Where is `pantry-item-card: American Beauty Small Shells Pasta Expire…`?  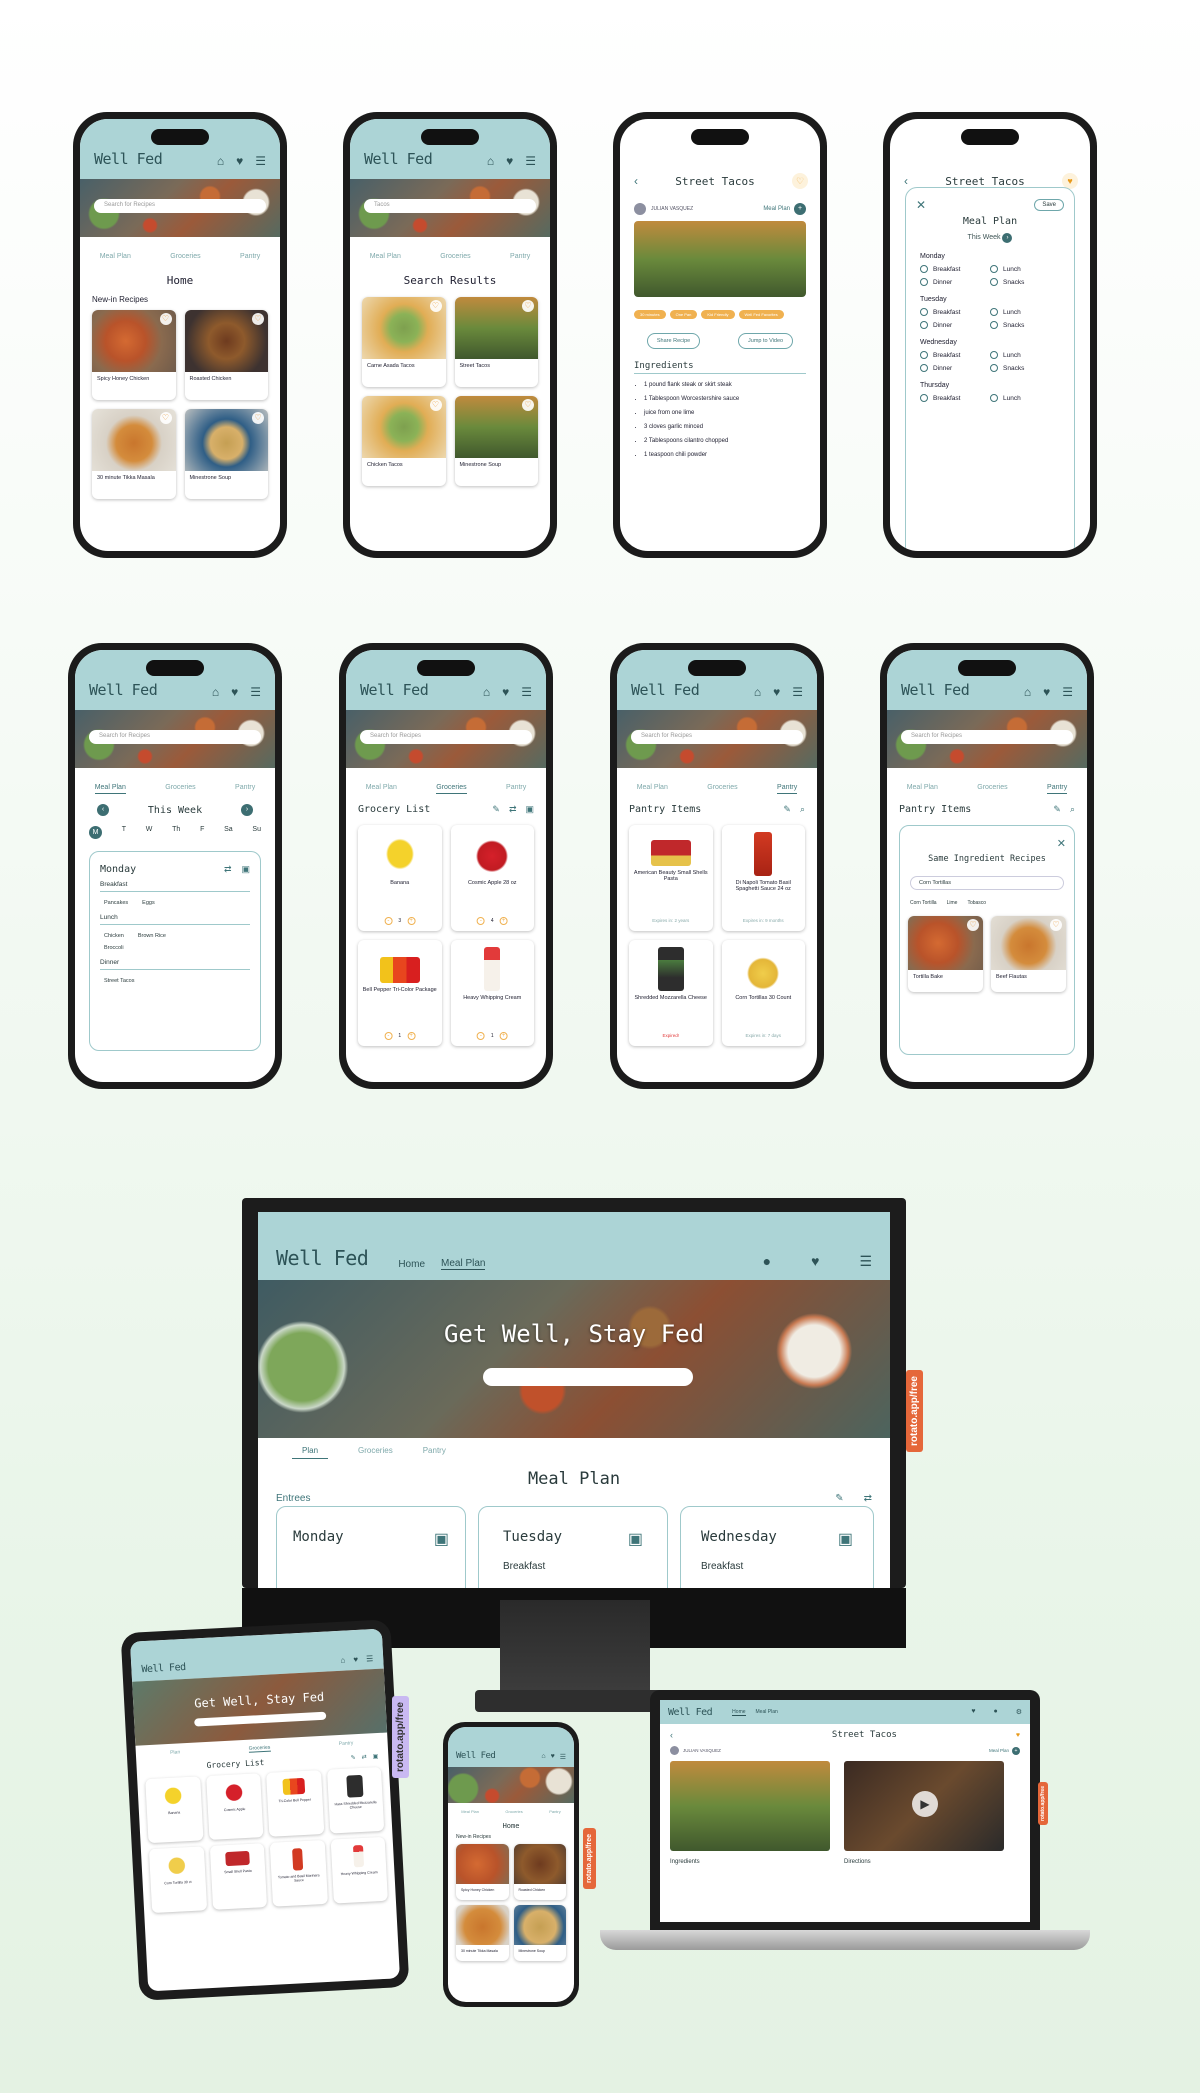 pantry-item-card: American Beauty Small Shells Pasta Expire… is located at coordinates (671, 878).